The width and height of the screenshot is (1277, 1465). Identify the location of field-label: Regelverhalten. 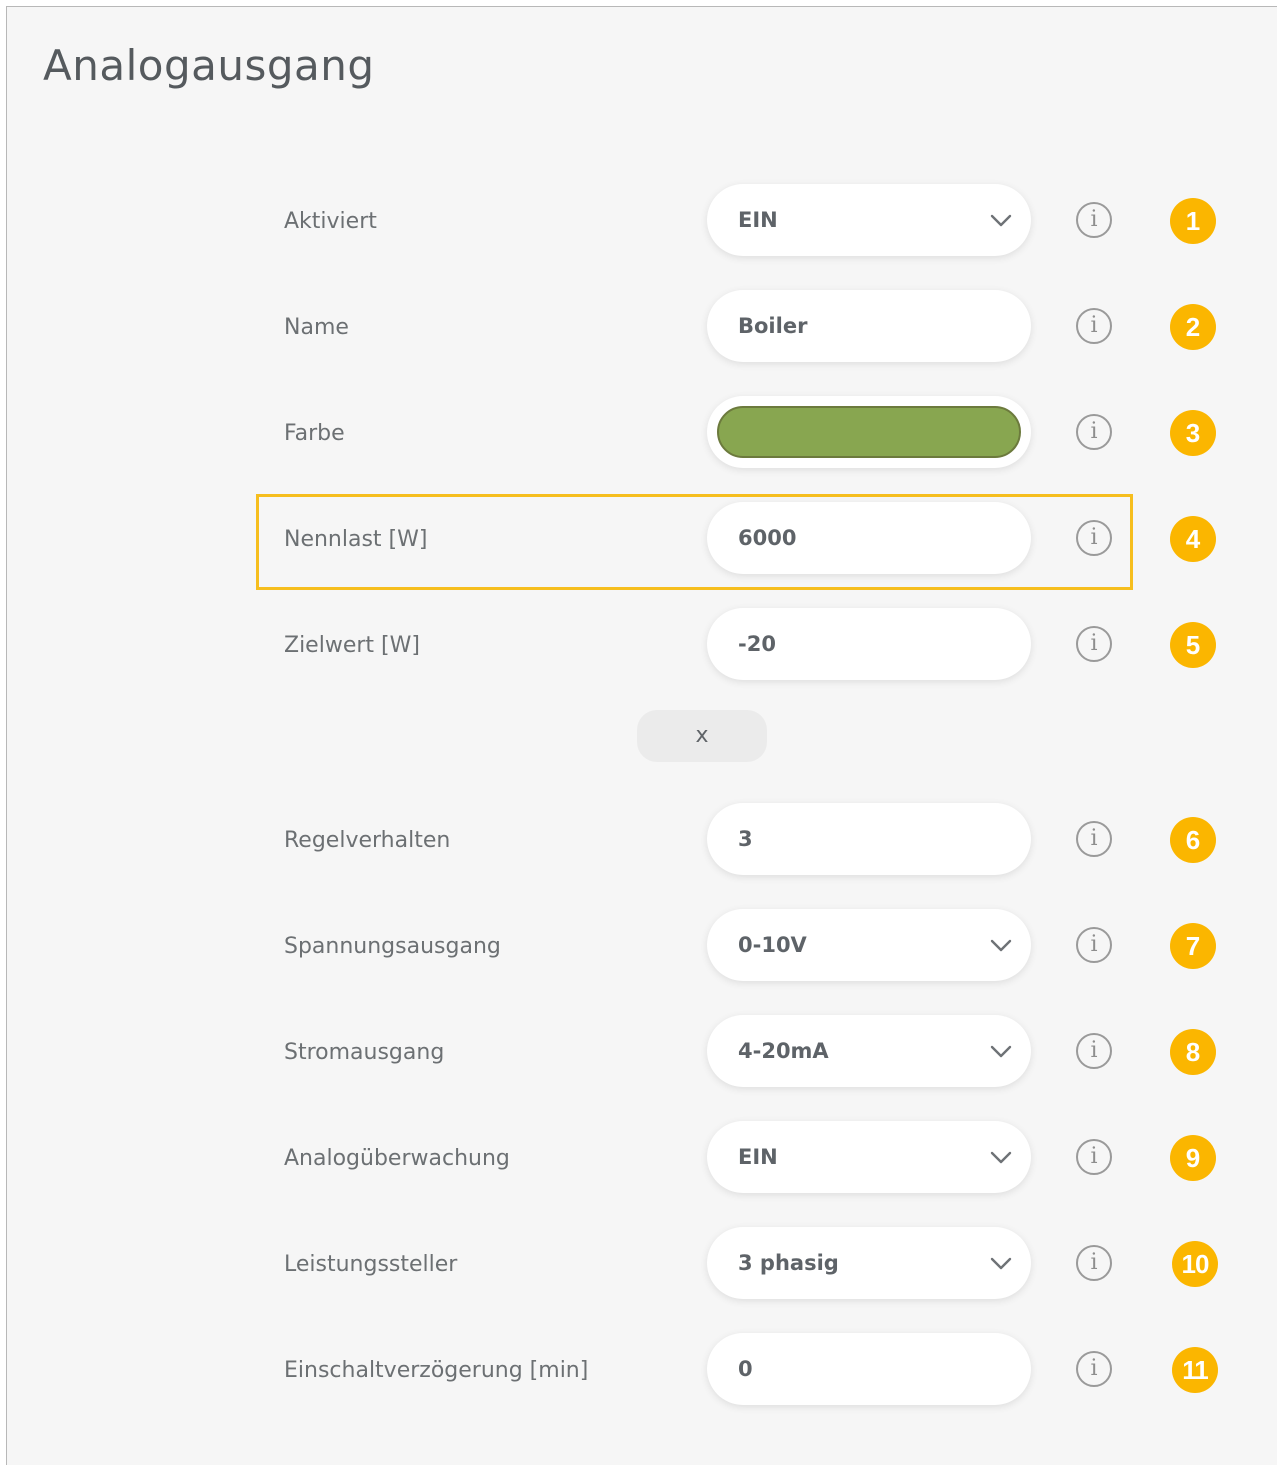
(367, 840).